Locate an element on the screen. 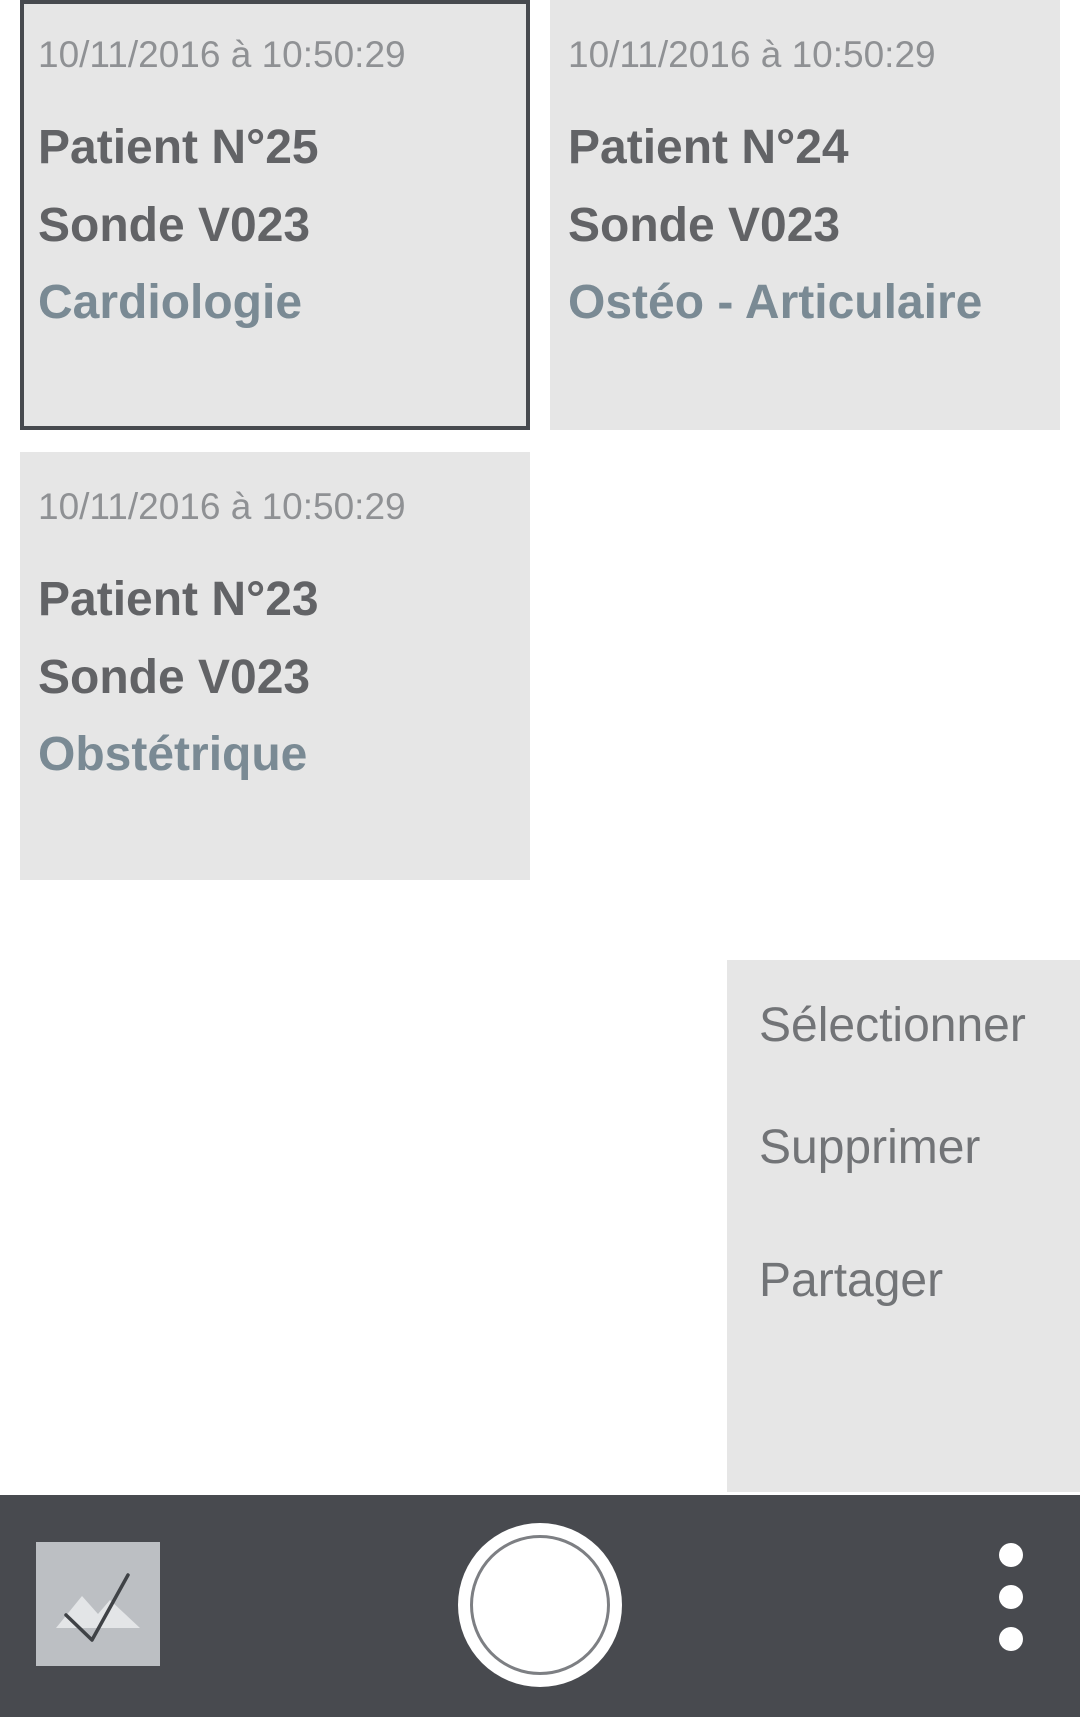 Image resolution: width=1080 pixels, height=1717 pixels. card-patient: Patient N°24 is located at coordinates (708, 147).